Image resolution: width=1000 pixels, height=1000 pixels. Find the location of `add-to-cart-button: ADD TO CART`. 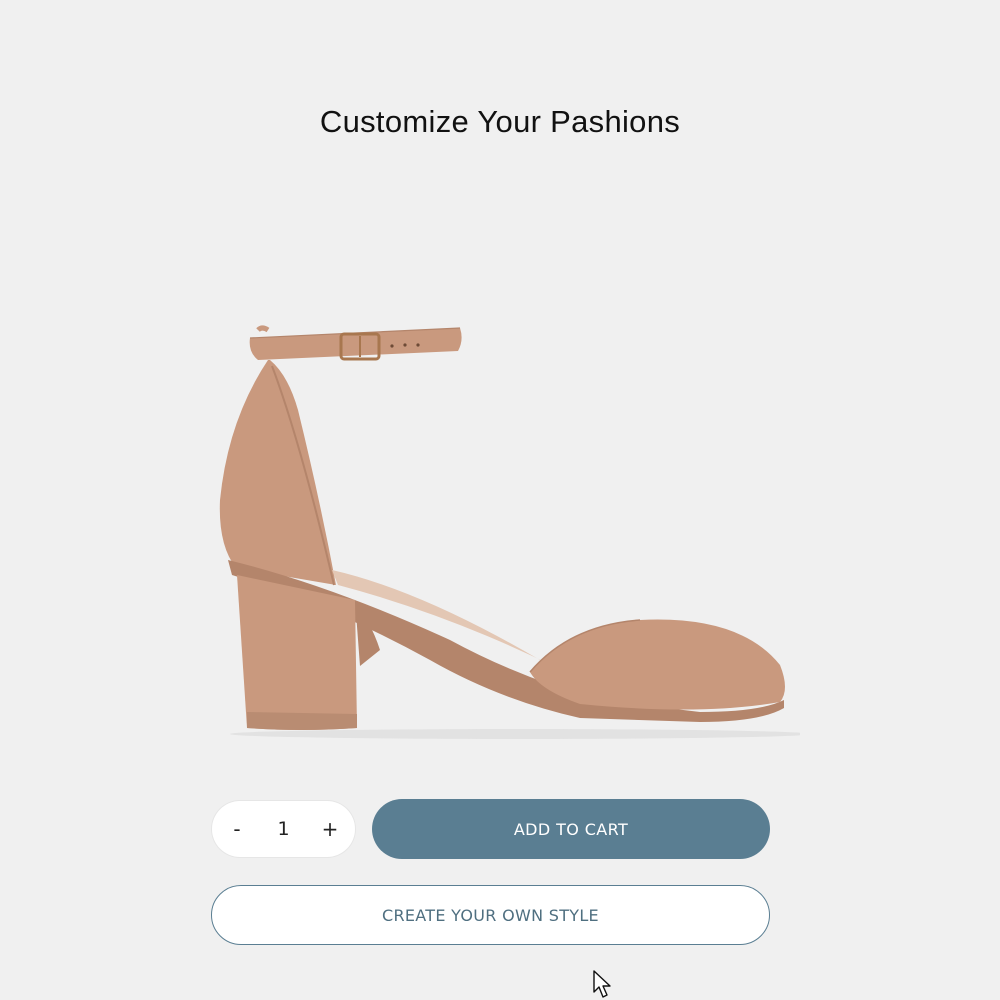

add-to-cart-button: ADD TO CART is located at coordinates (571, 829).